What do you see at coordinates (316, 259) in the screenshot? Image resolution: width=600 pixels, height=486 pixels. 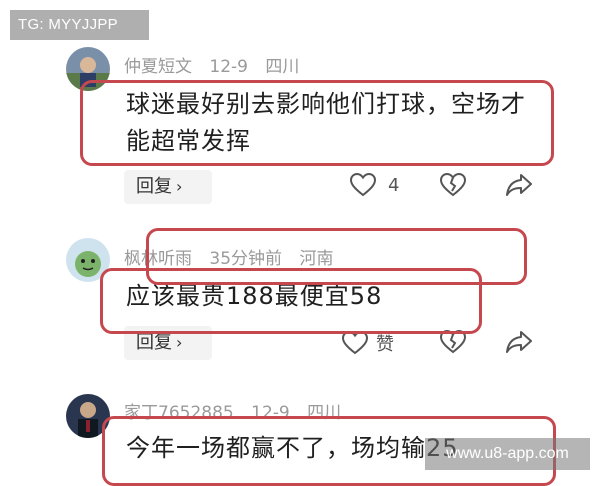 I see `comment-location: 河南` at bounding box center [316, 259].